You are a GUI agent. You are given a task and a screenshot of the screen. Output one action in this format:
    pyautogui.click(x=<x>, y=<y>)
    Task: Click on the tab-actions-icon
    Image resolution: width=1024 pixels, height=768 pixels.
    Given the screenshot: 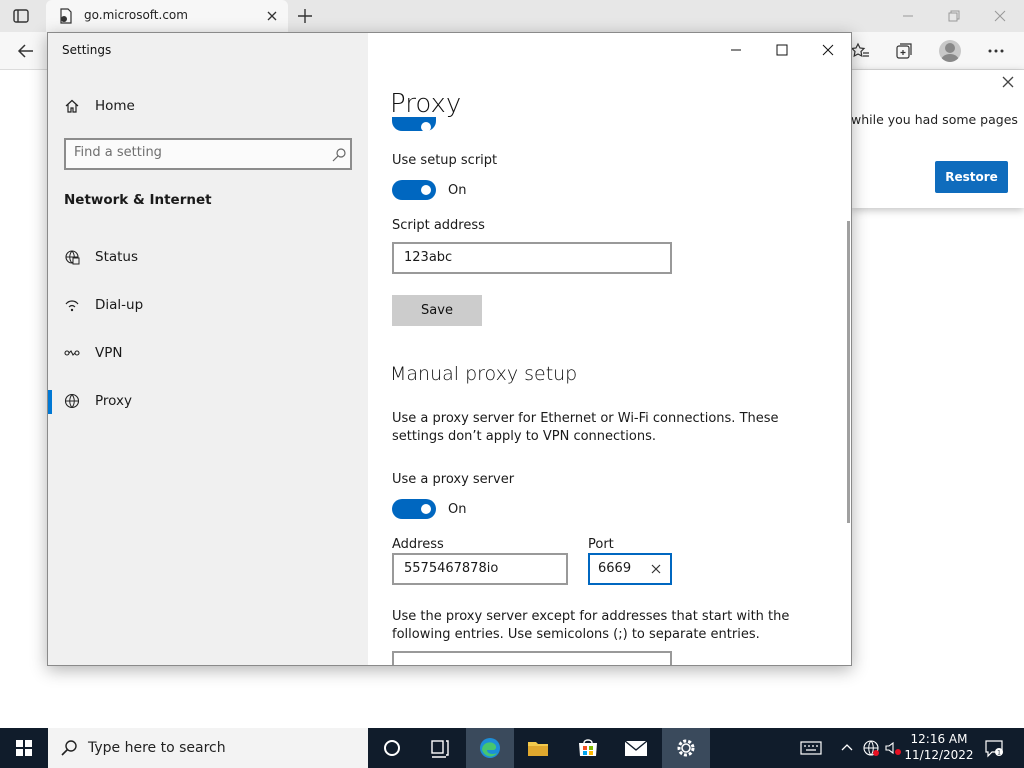 What is the action you would take?
    pyautogui.click(x=21, y=16)
    